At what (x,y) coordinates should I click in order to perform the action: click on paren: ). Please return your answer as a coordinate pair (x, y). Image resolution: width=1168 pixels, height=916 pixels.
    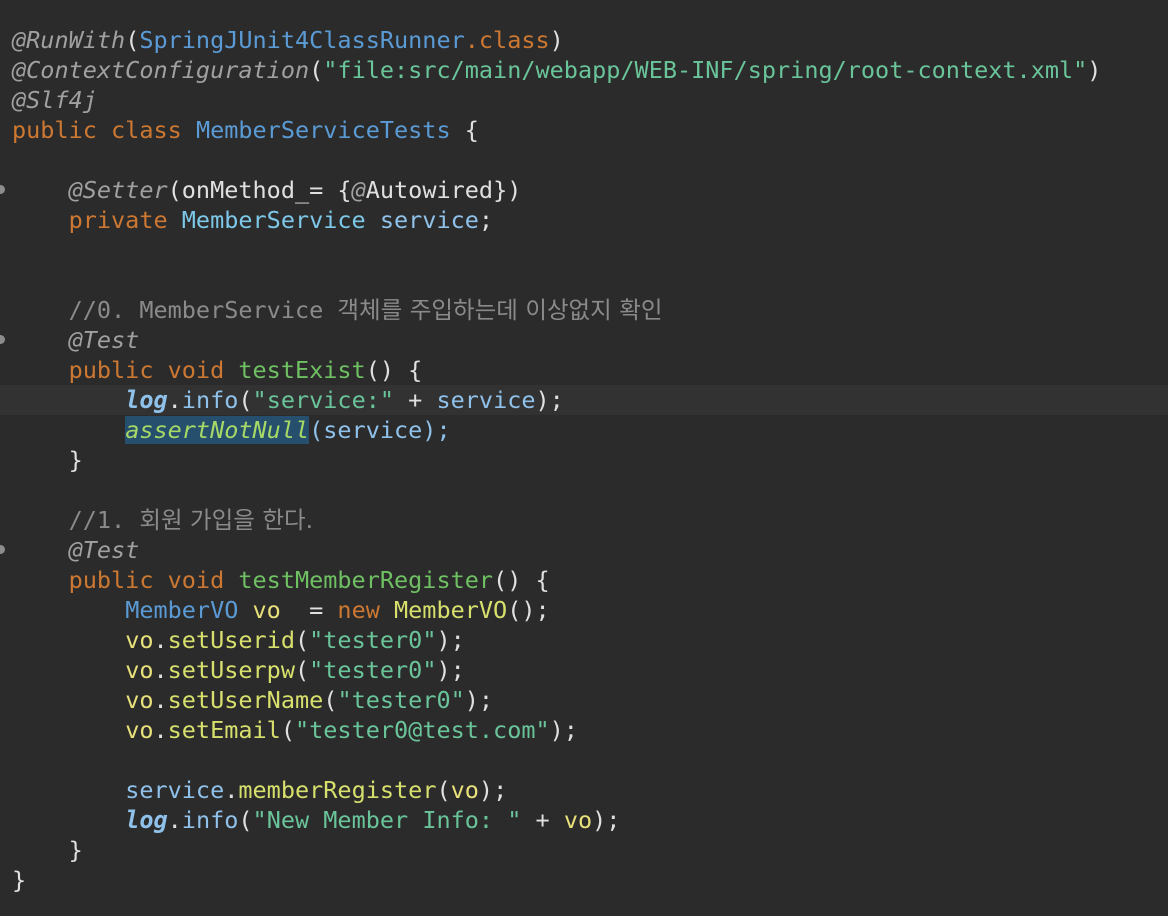
    Looking at the image, I should click on (1094, 70).